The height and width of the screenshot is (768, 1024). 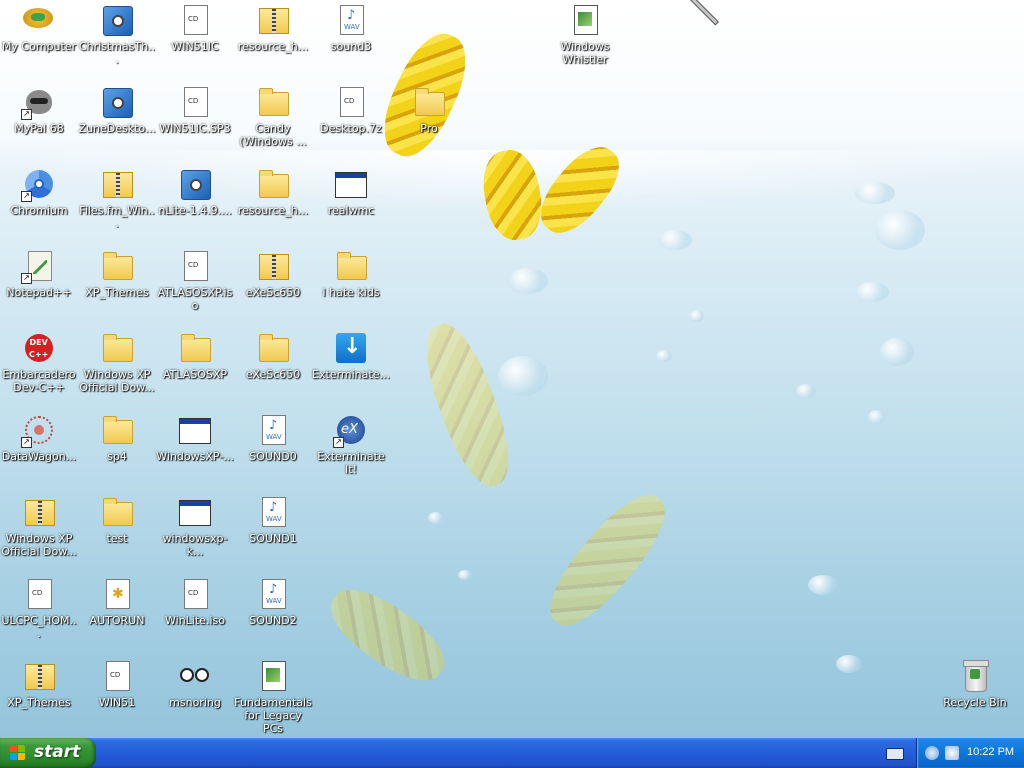 I want to click on desktop-icon: ATLASOSXP, so click(x=195, y=363).